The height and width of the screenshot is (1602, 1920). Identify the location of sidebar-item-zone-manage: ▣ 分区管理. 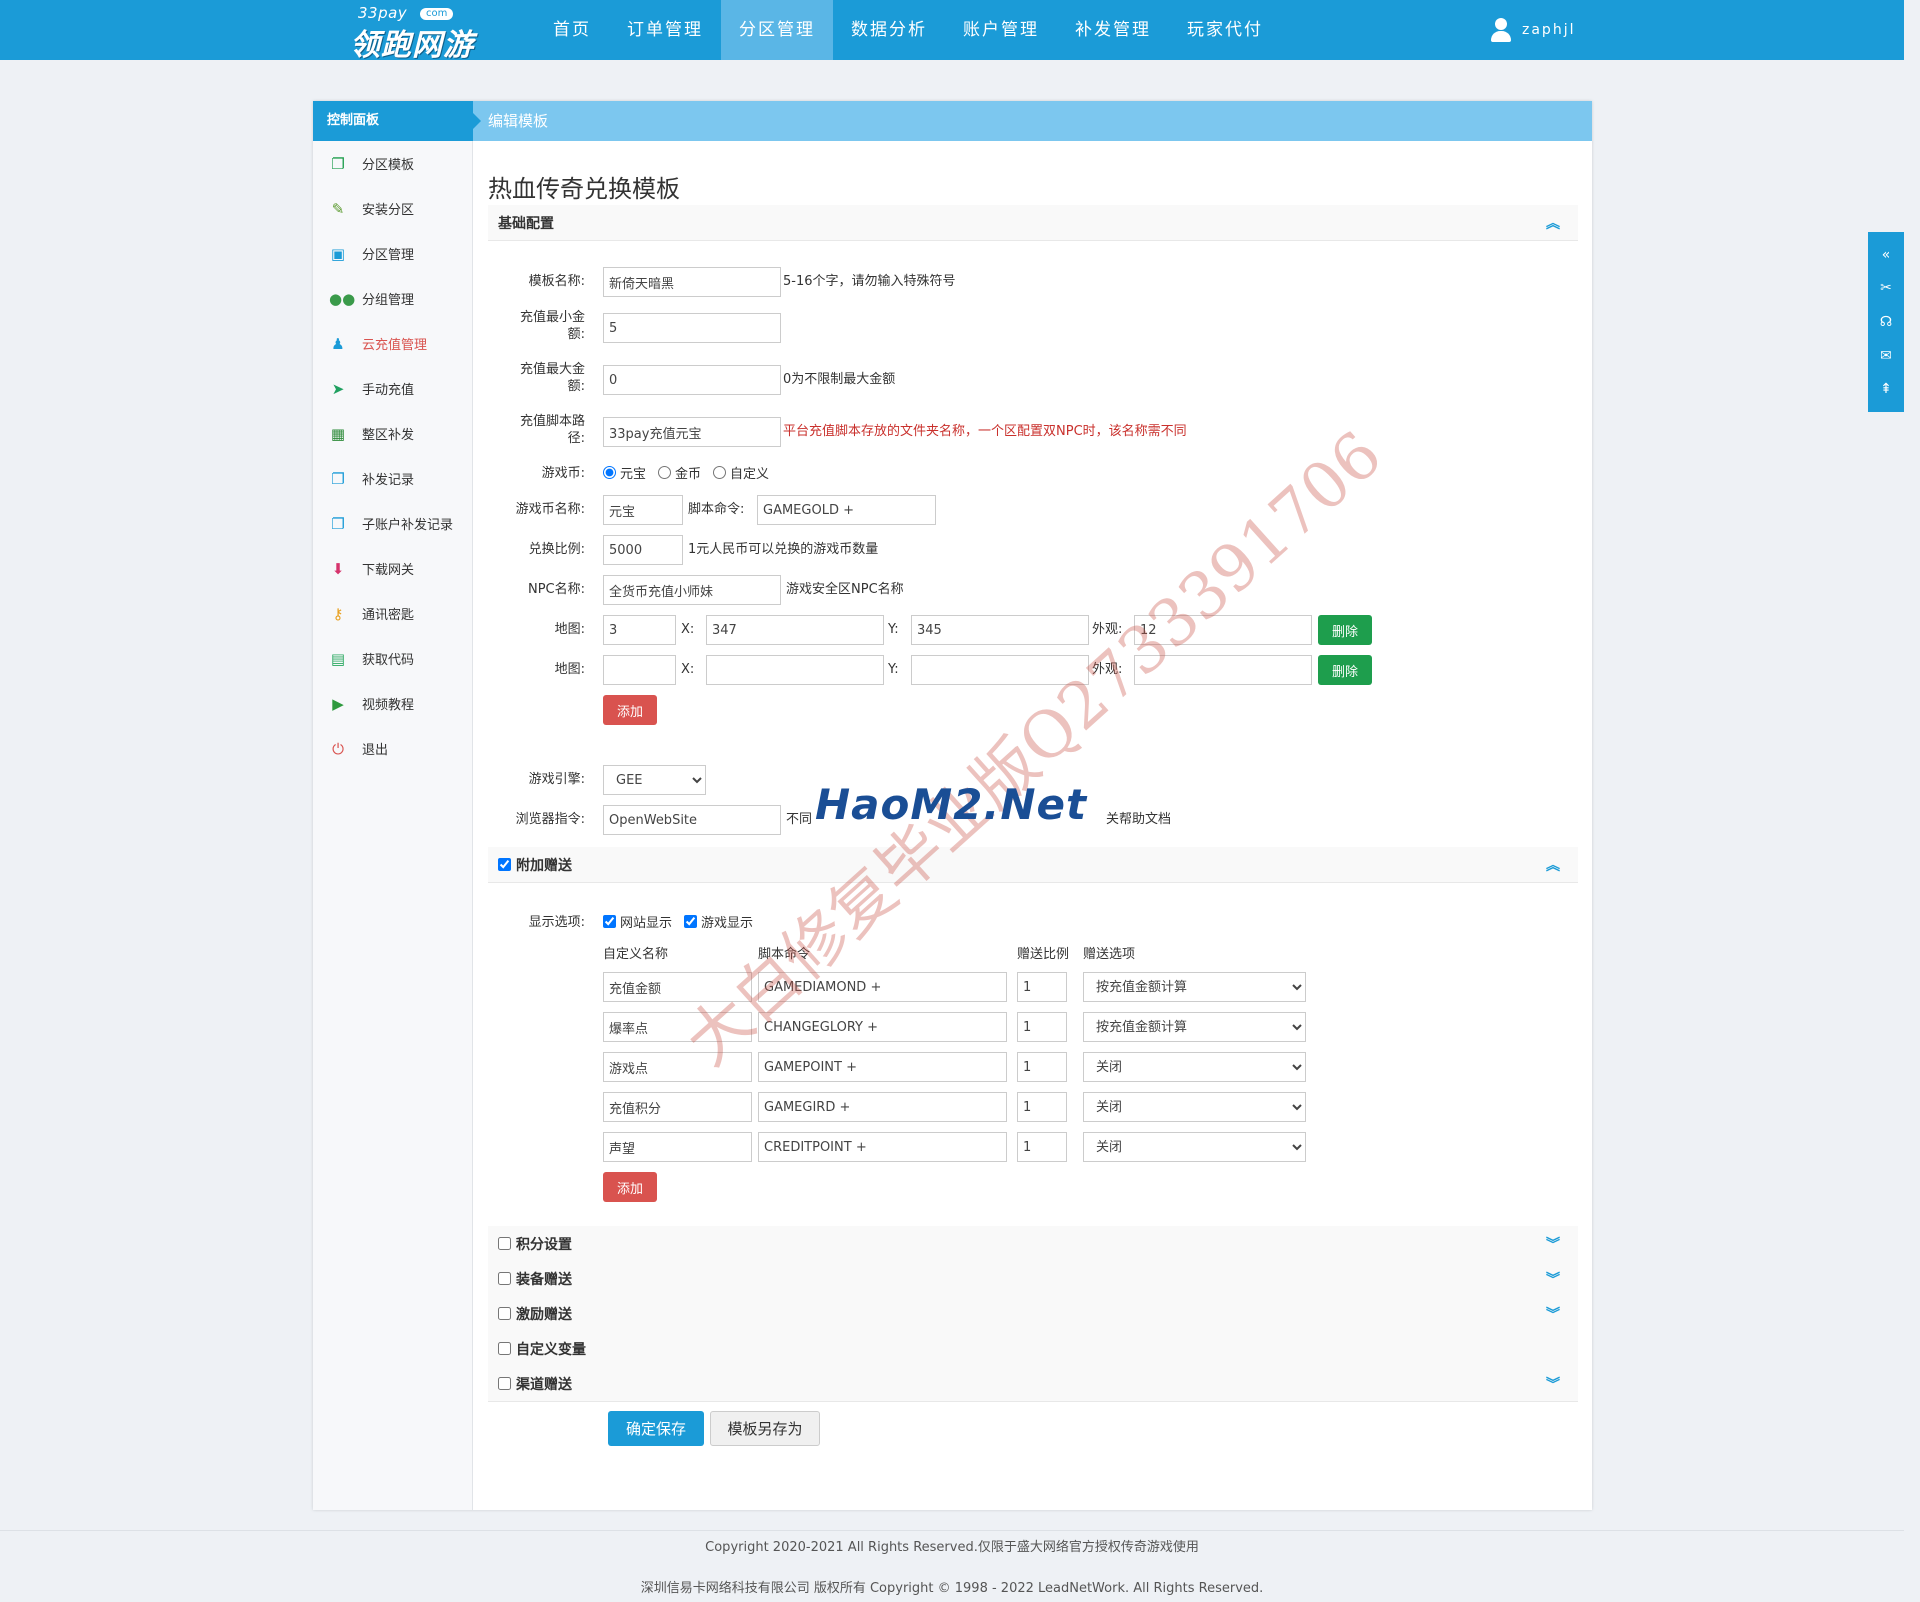
(392, 253).